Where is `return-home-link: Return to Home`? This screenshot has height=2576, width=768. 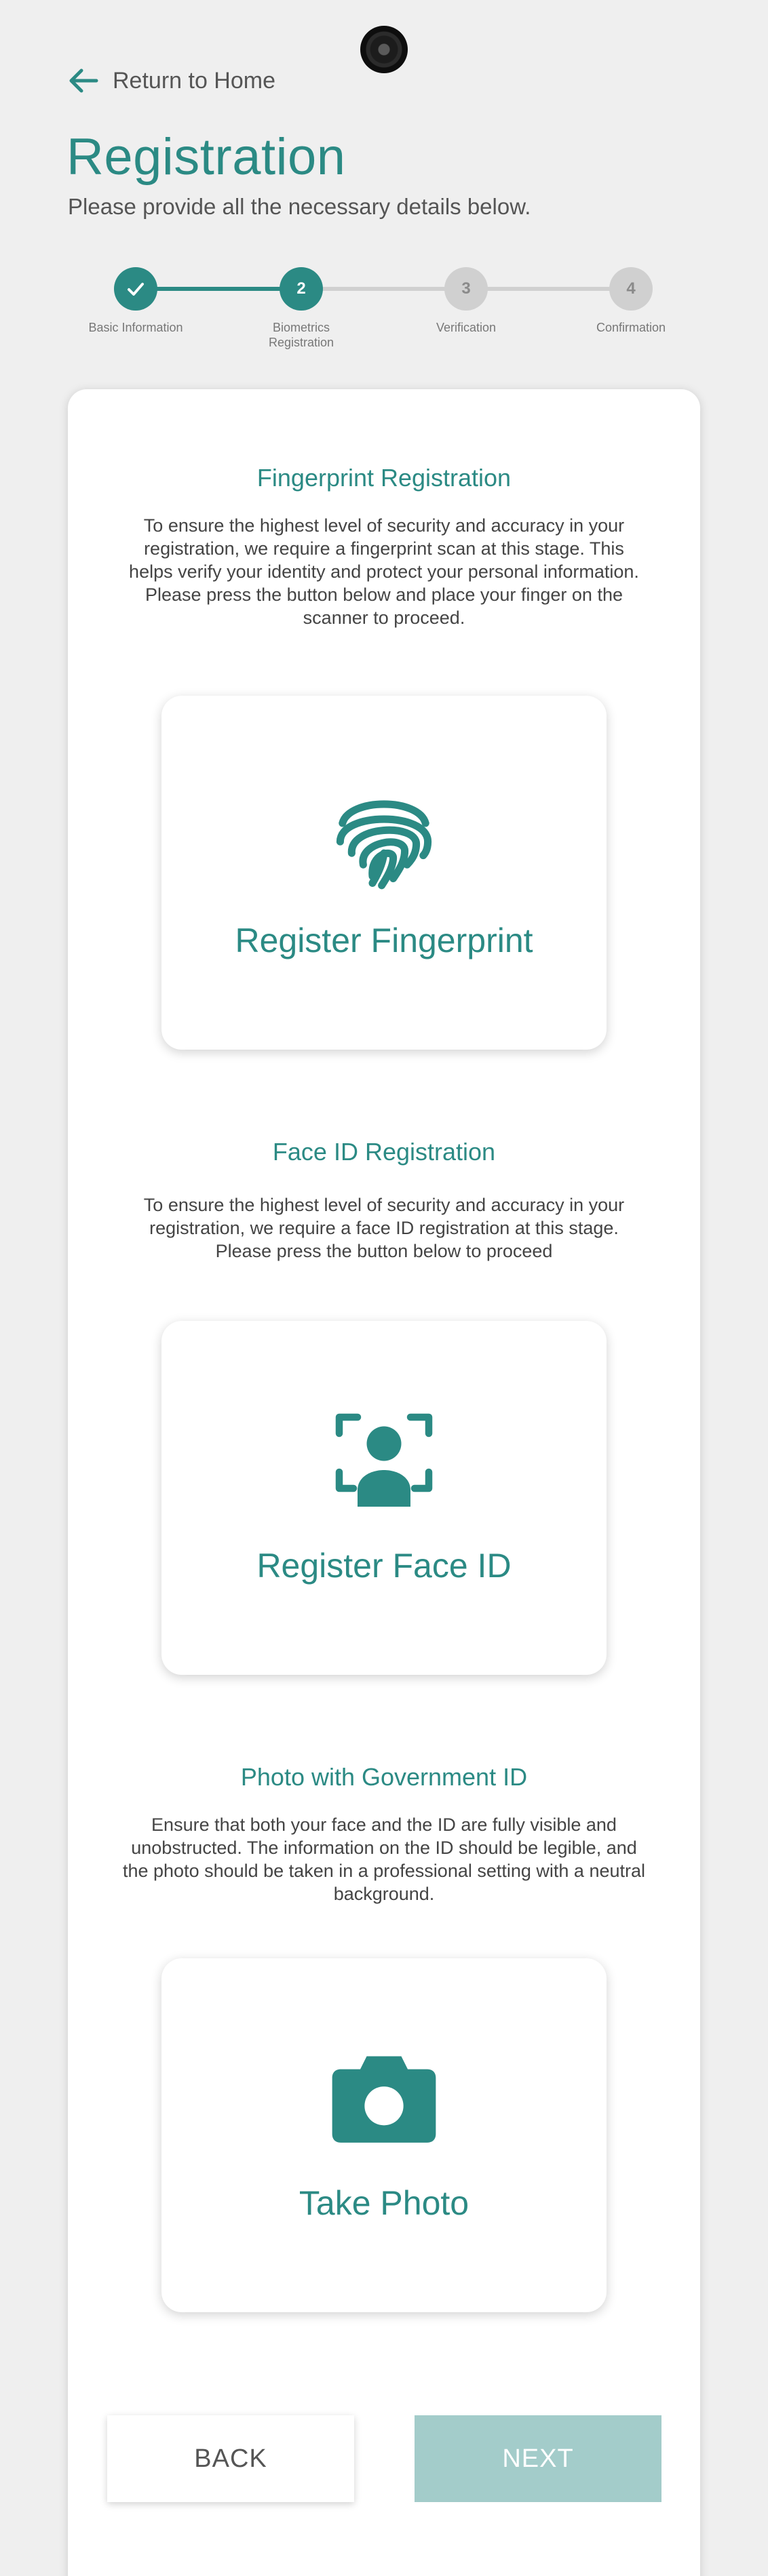
return-home-link: Return to Home is located at coordinates (170, 81).